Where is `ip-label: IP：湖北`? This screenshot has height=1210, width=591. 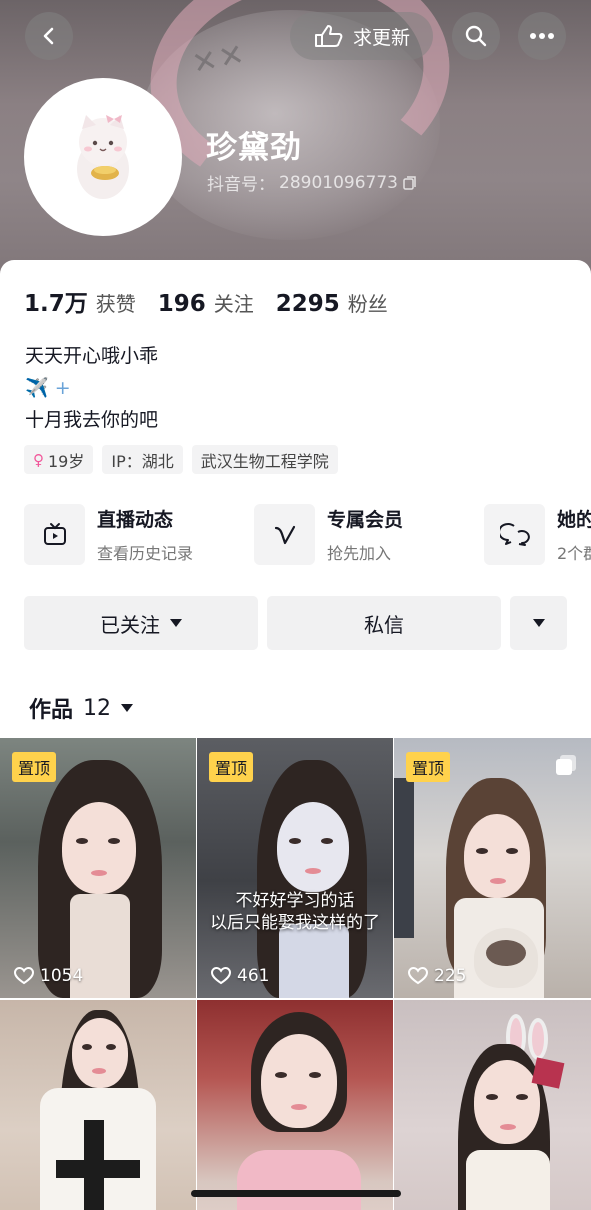 ip-label: IP：湖北 is located at coordinates (142, 461).